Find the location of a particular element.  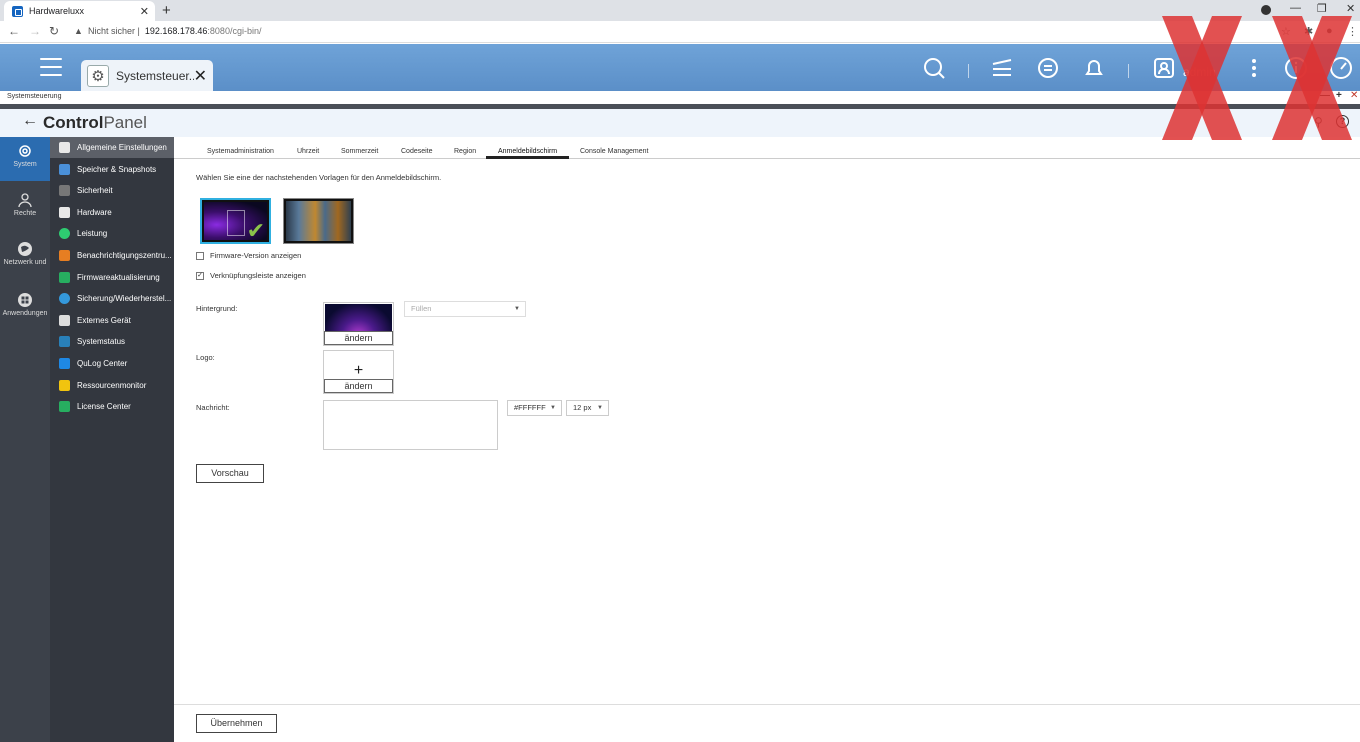

background-mode-select: Füllen ▼ is located at coordinates (465, 309).